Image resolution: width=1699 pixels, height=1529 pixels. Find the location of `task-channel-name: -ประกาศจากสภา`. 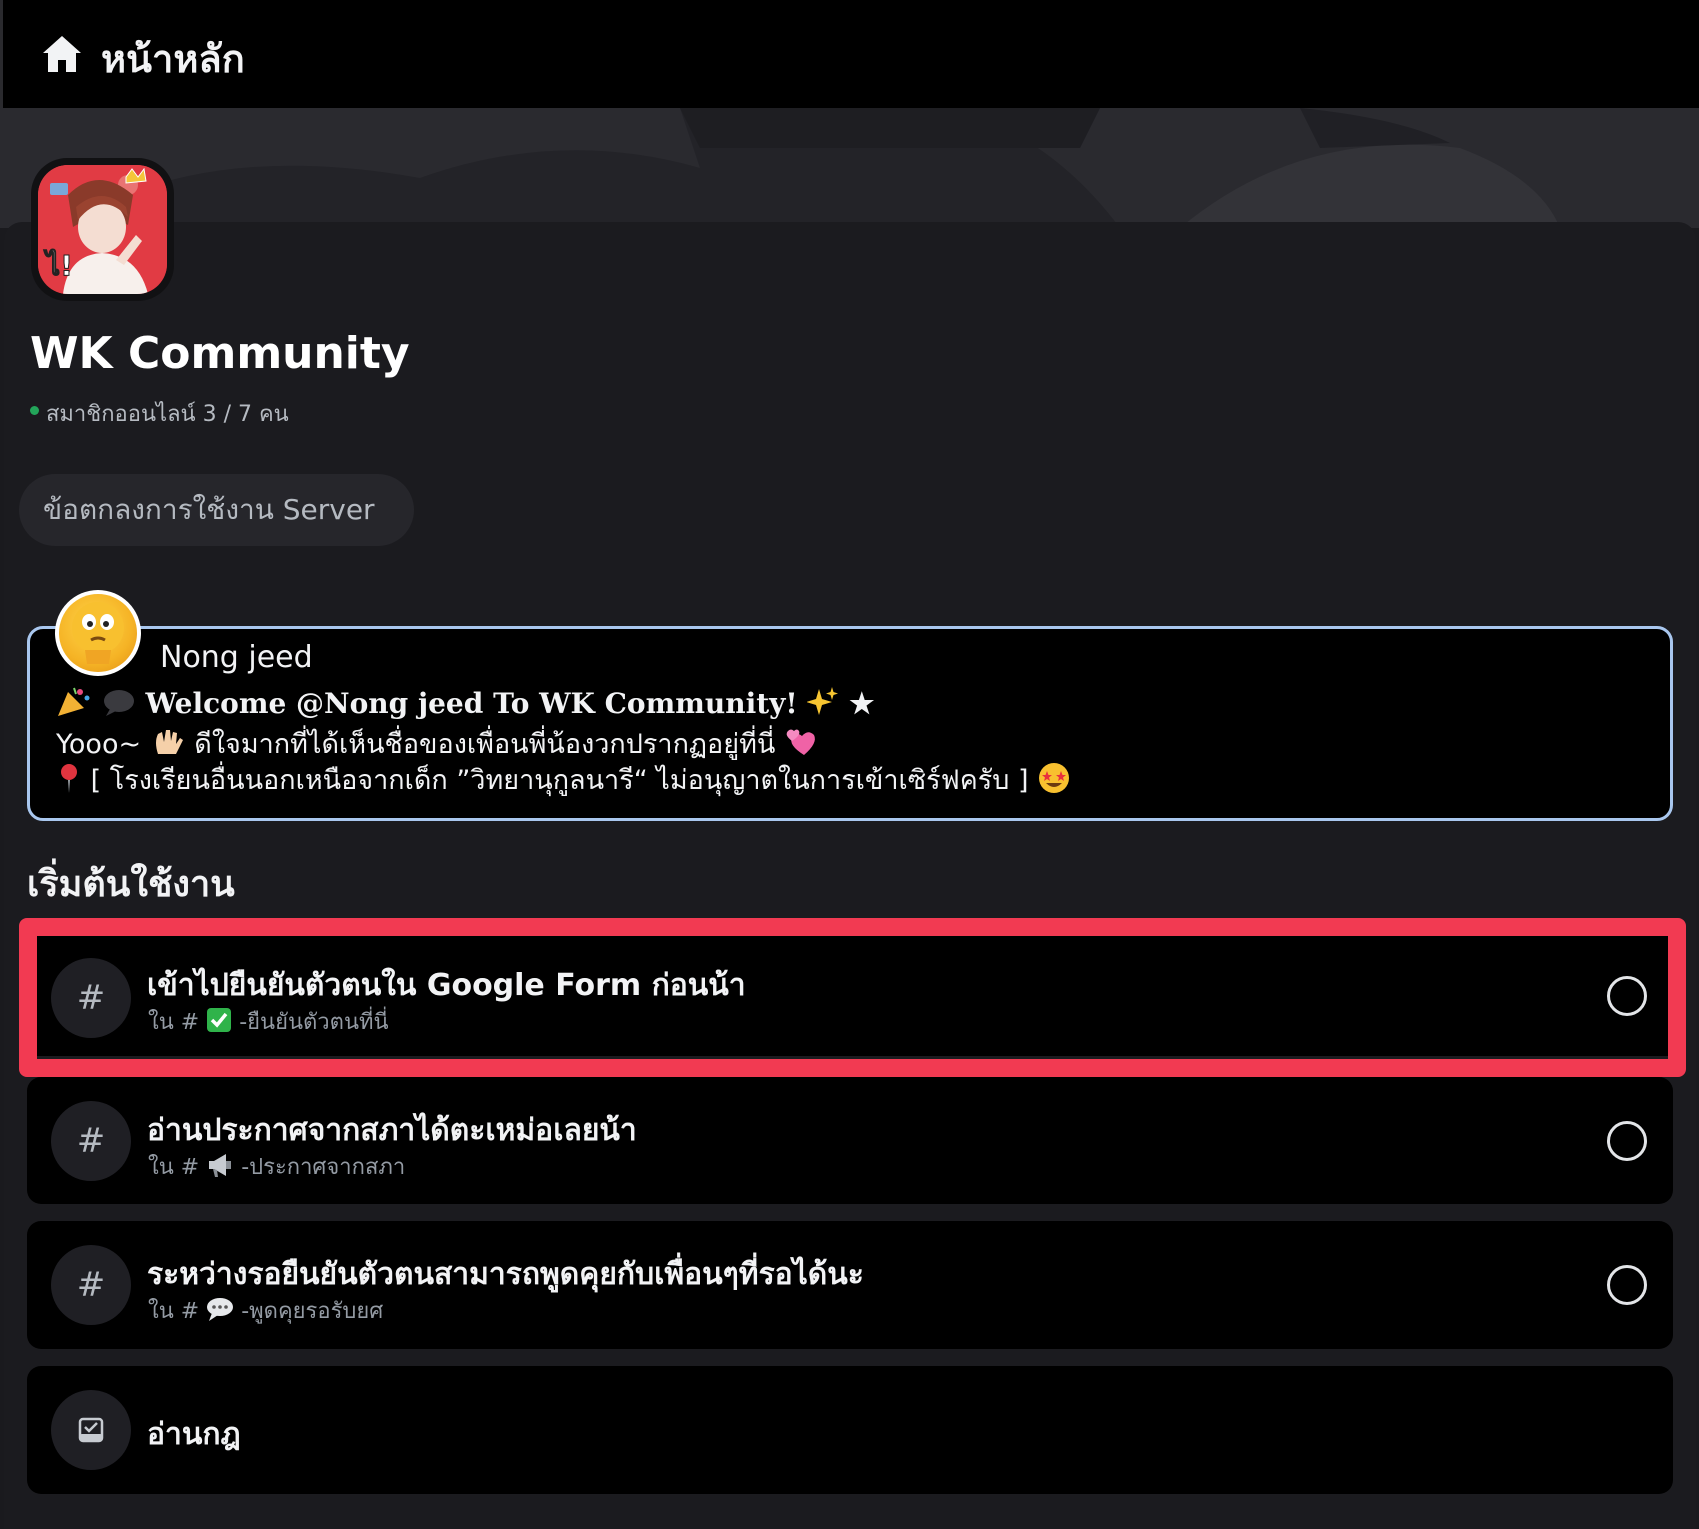

task-channel-name: -ประกาศจากสภา is located at coordinates (323, 1167).